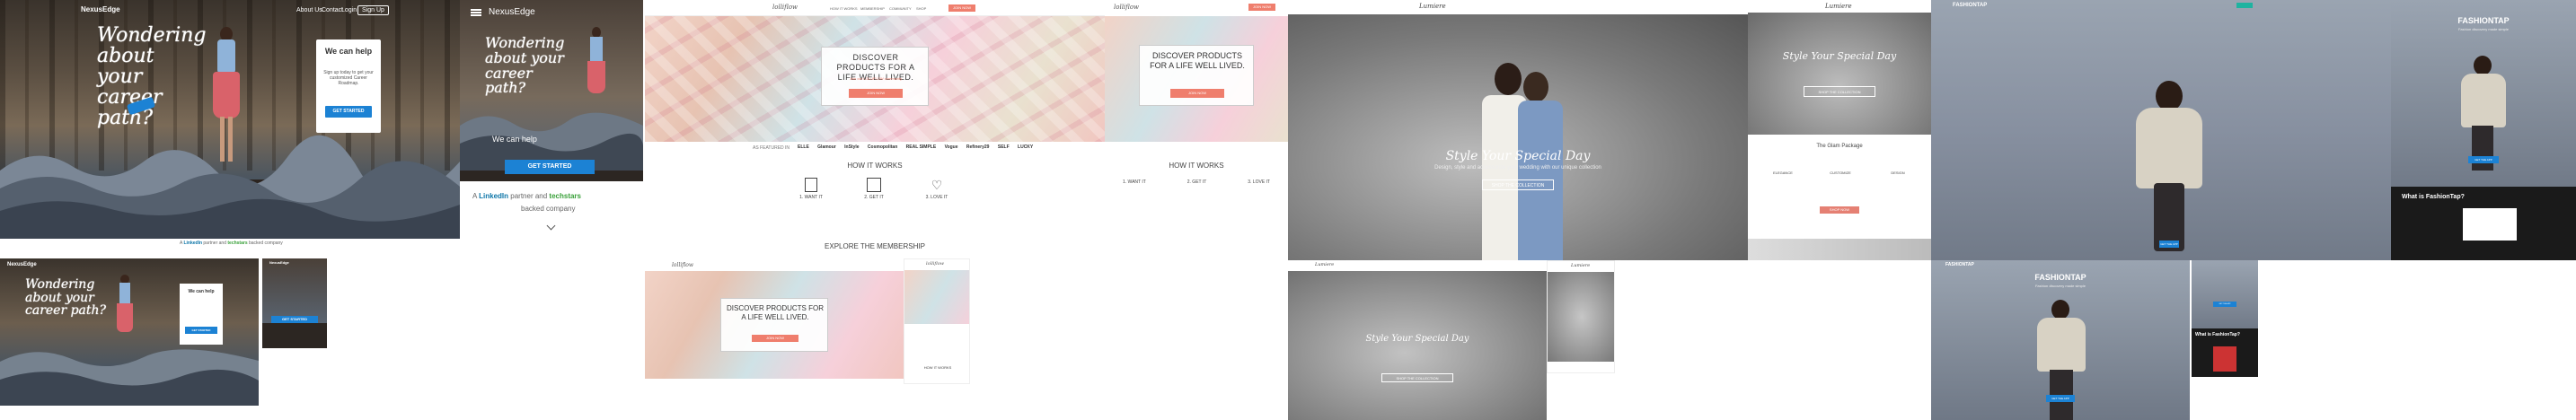 This screenshot has height=420, width=2576. Describe the element at coordinates (1417, 378) in the screenshot. I see `lumiere-small-cta: SHOP THE COLLECTION` at that location.